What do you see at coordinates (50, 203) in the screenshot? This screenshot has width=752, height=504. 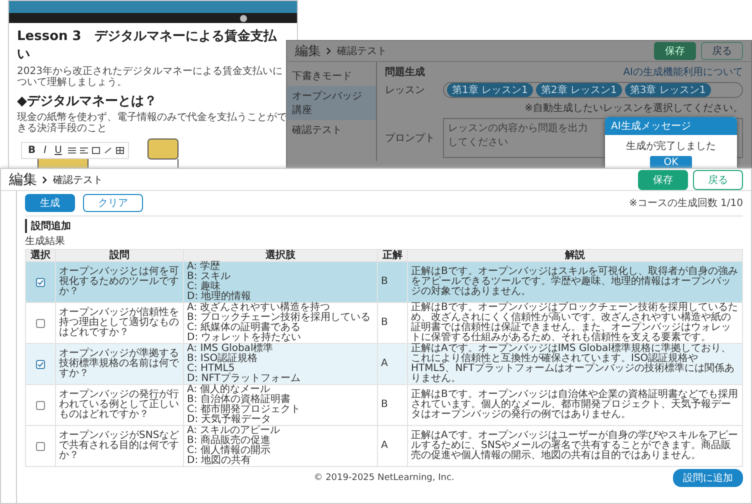 I see `generate-button: 生成` at bounding box center [50, 203].